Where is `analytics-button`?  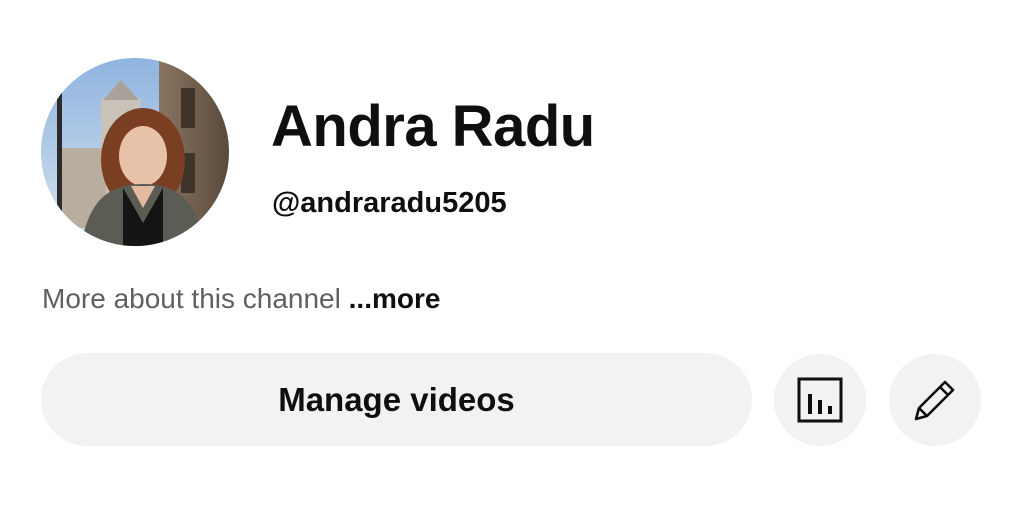
analytics-button is located at coordinates (820, 400).